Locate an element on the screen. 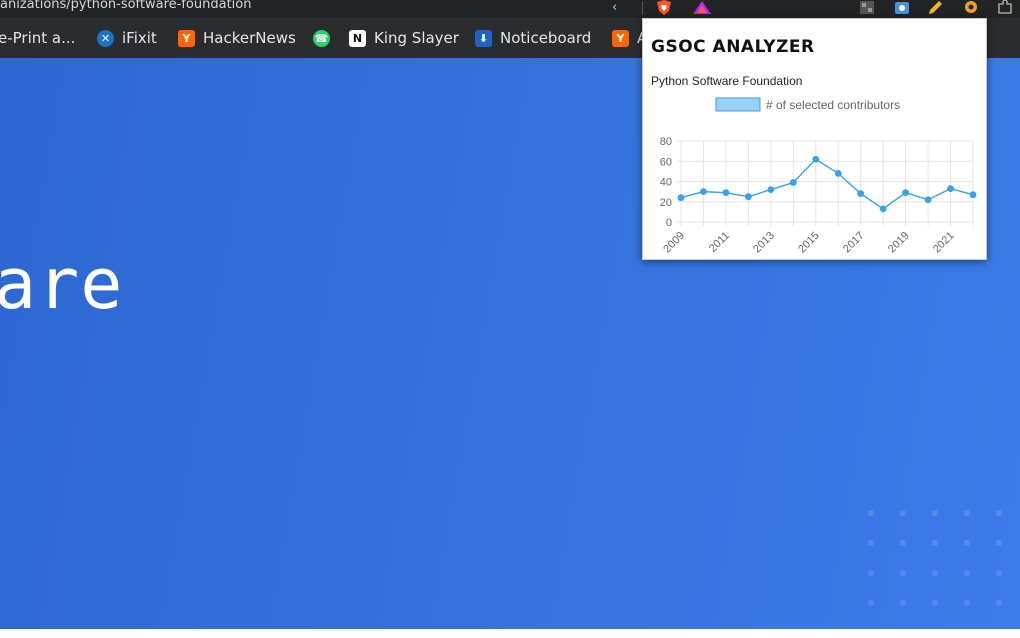 Image resolution: width=1020 pixels, height=638 pixels. x-tick-label: 2013 is located at coordinates (764, 243).